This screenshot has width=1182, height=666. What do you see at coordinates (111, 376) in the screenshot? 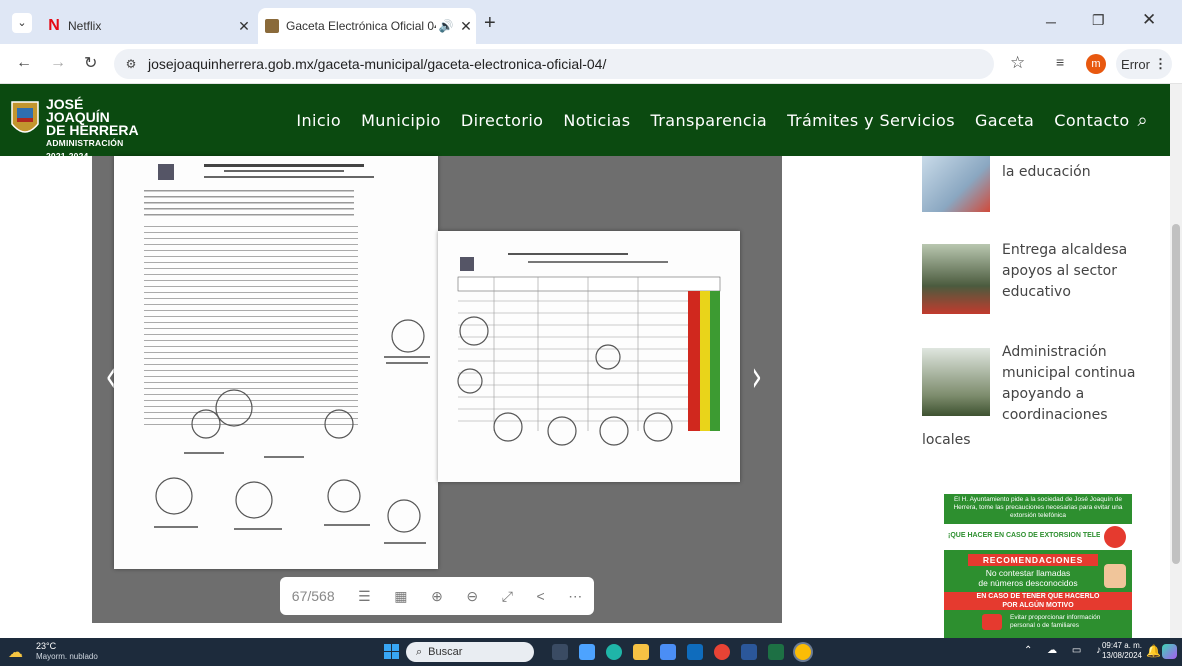
I see `previous-page-arrow-icon: ‹` at bounding box center [111, 376].